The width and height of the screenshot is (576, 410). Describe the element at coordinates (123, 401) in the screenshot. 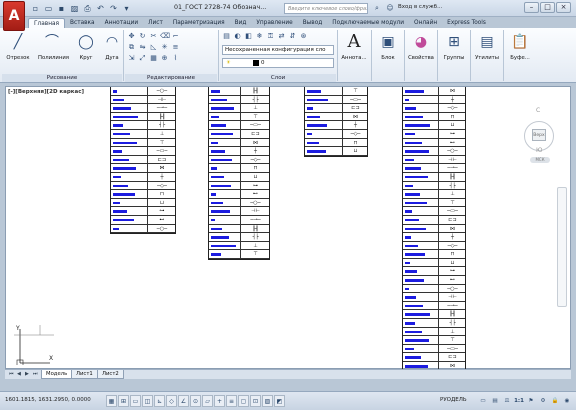

I see `status-toggle-button: ⊞` at that location.